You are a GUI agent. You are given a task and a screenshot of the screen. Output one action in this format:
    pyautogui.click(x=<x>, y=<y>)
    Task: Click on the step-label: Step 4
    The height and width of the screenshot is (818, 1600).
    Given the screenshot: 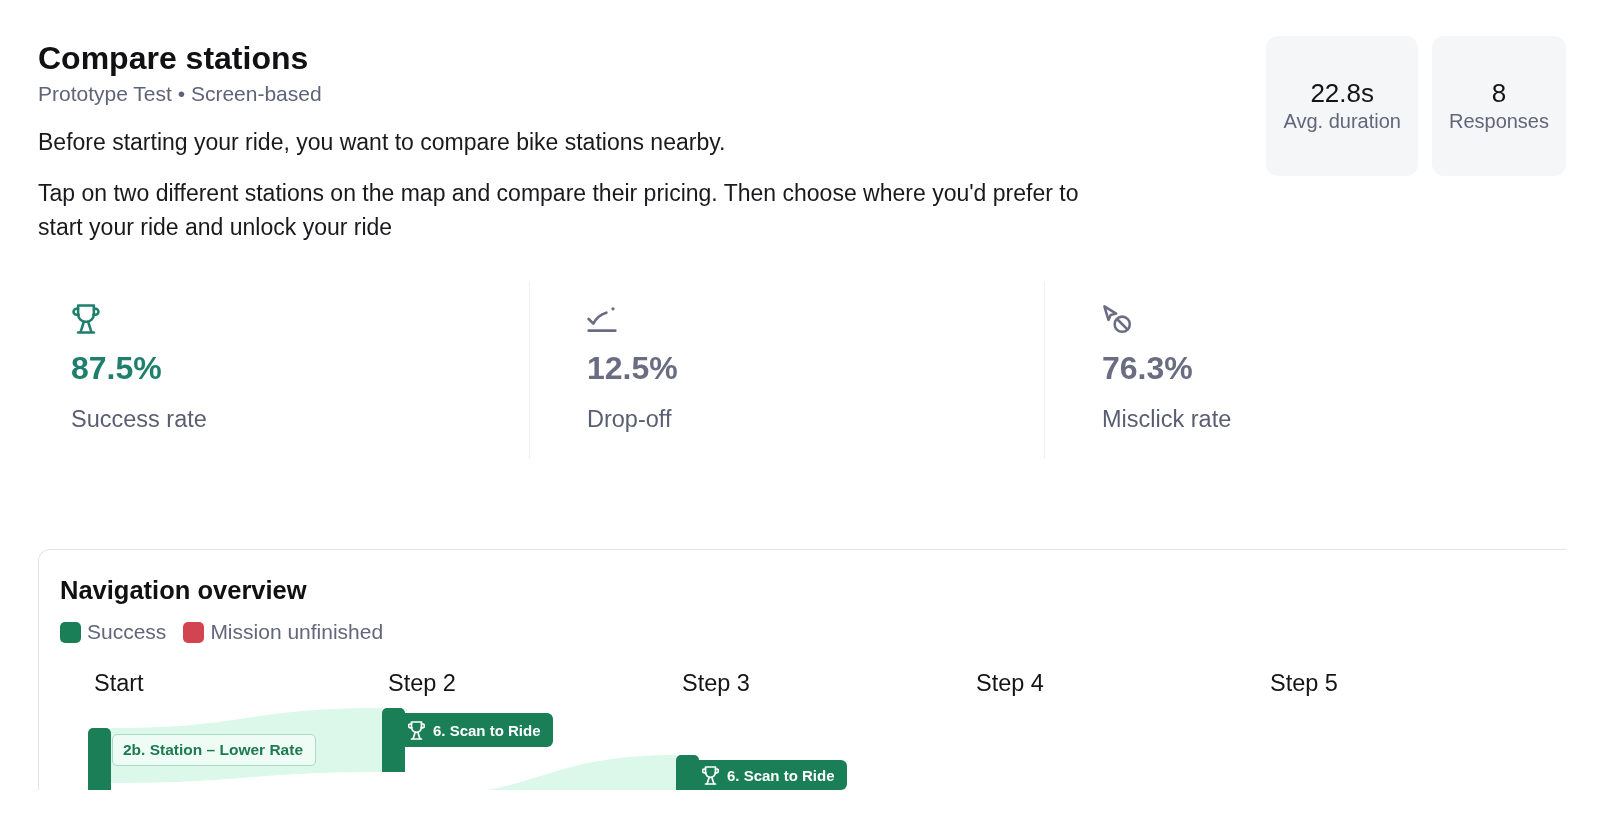 What is the action you would take?
    pyautogui.click(x=1010, y=683)
    